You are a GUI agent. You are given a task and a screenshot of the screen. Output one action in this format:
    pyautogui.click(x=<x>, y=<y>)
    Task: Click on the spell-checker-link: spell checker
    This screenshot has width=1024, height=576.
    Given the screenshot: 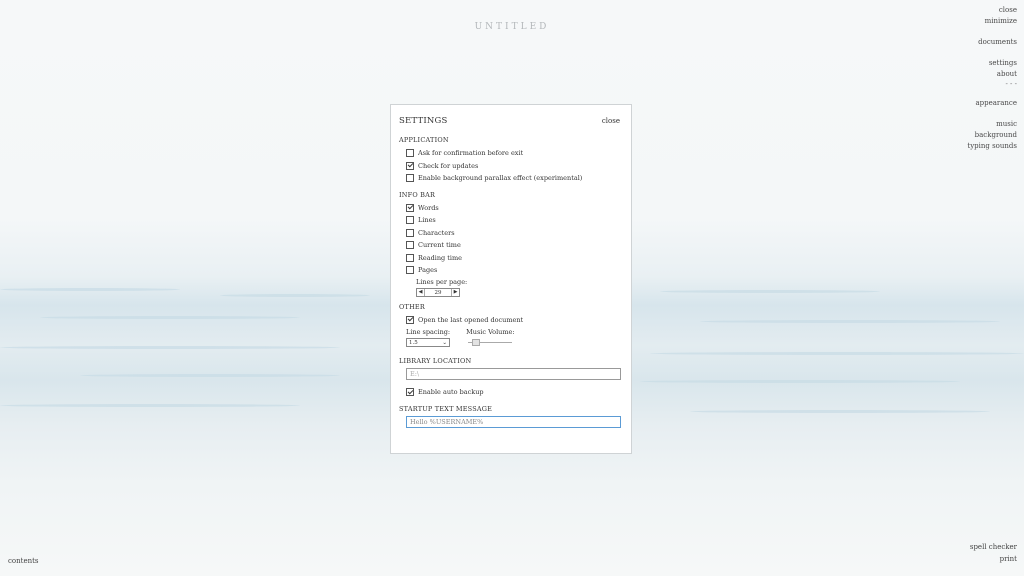 What is the action you would take?
    pyautogui.click(x=993, y=547)
    